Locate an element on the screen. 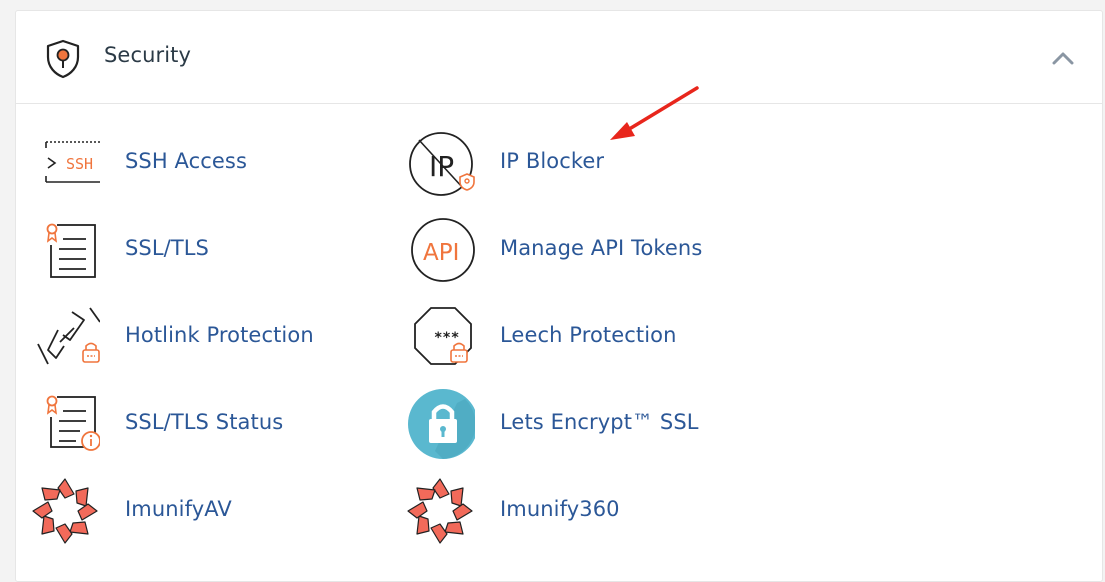 The width and height of the screenshot is (1105, 582). item-label: Lets Encrypt™ SSL is located at coordinates (599, 422).